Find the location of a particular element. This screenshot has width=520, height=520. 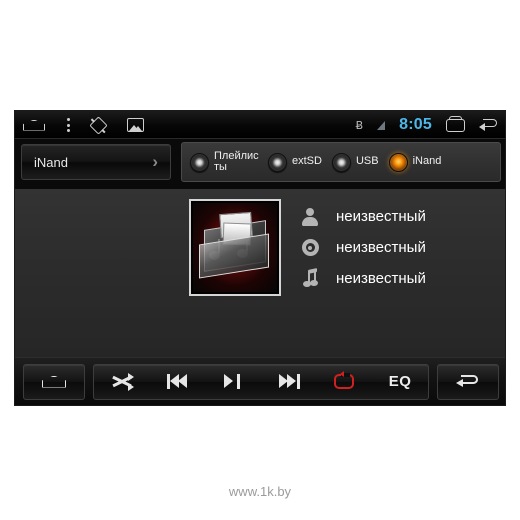

home-button is located at coordinates (54, 381).